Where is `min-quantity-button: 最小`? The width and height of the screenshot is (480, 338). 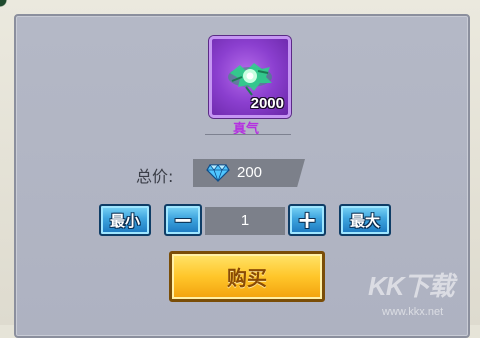 min-quantity-button: 最小 is located at coordinates (125, 220).